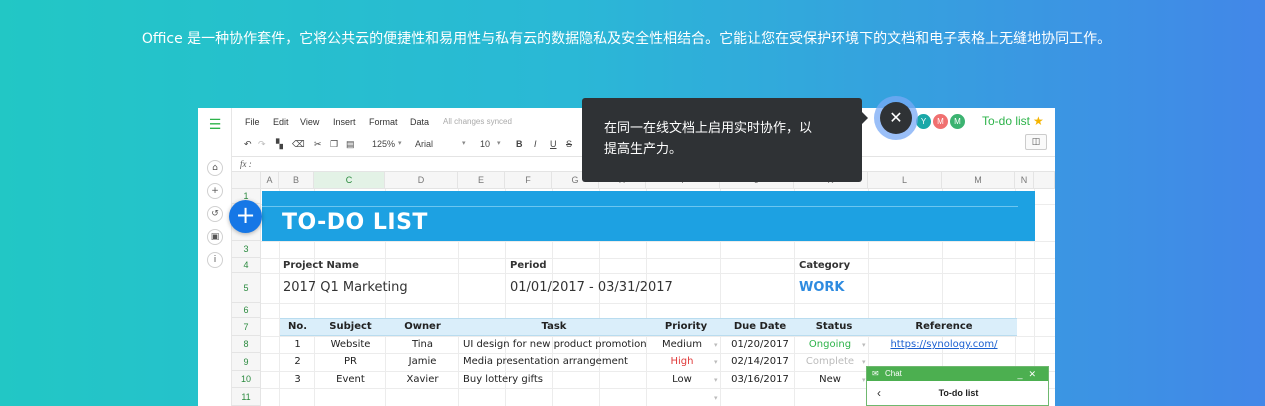 The height and width of the screenshot is (406, 1265). What do you see at coordinates (297, 379) in the screenshot?
I see `table-cell: 3` at bounding box center [297, 379].